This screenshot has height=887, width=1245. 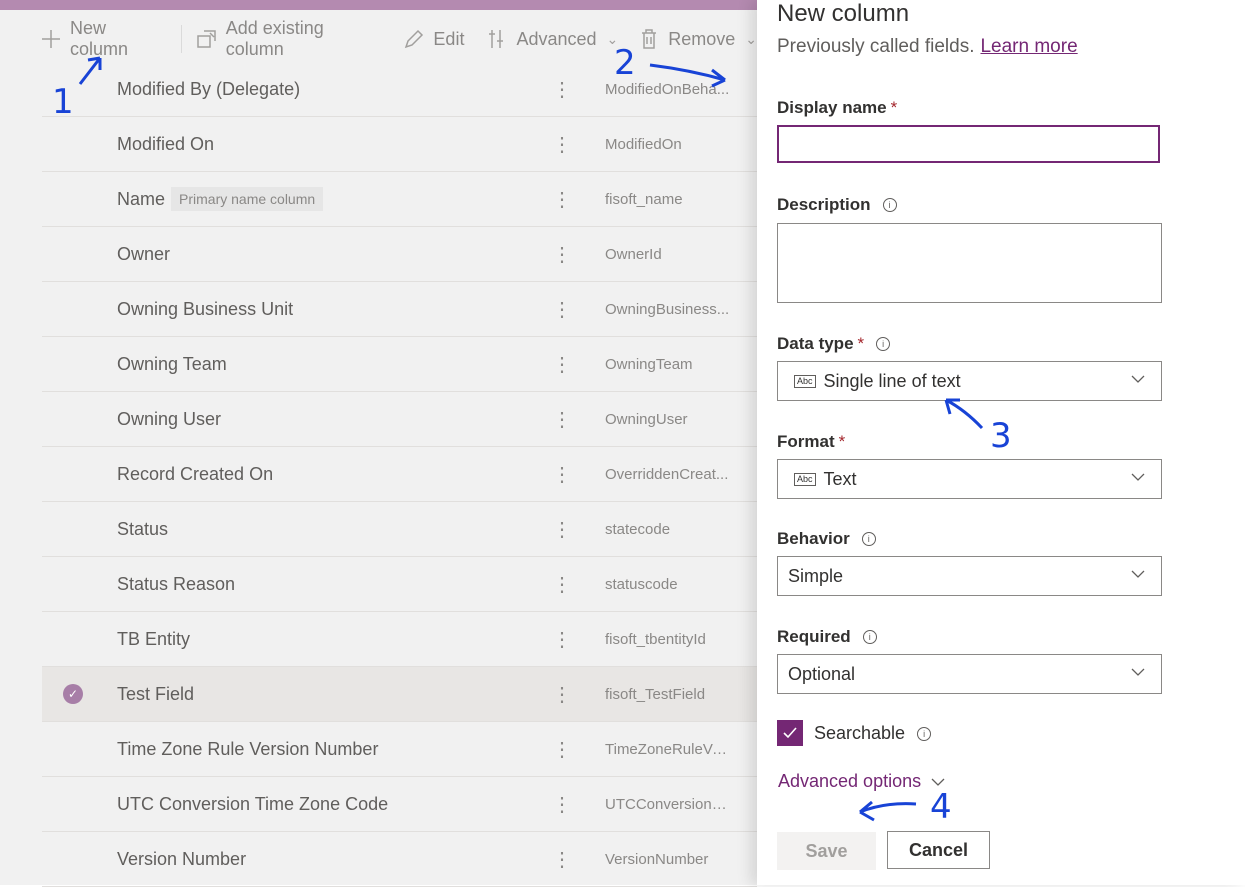 What do you see at coordinates (927, 47) in the screenshot?
I see `panel-subtitle: Previously called fields. Learn more` at bounding box center [927, 47].